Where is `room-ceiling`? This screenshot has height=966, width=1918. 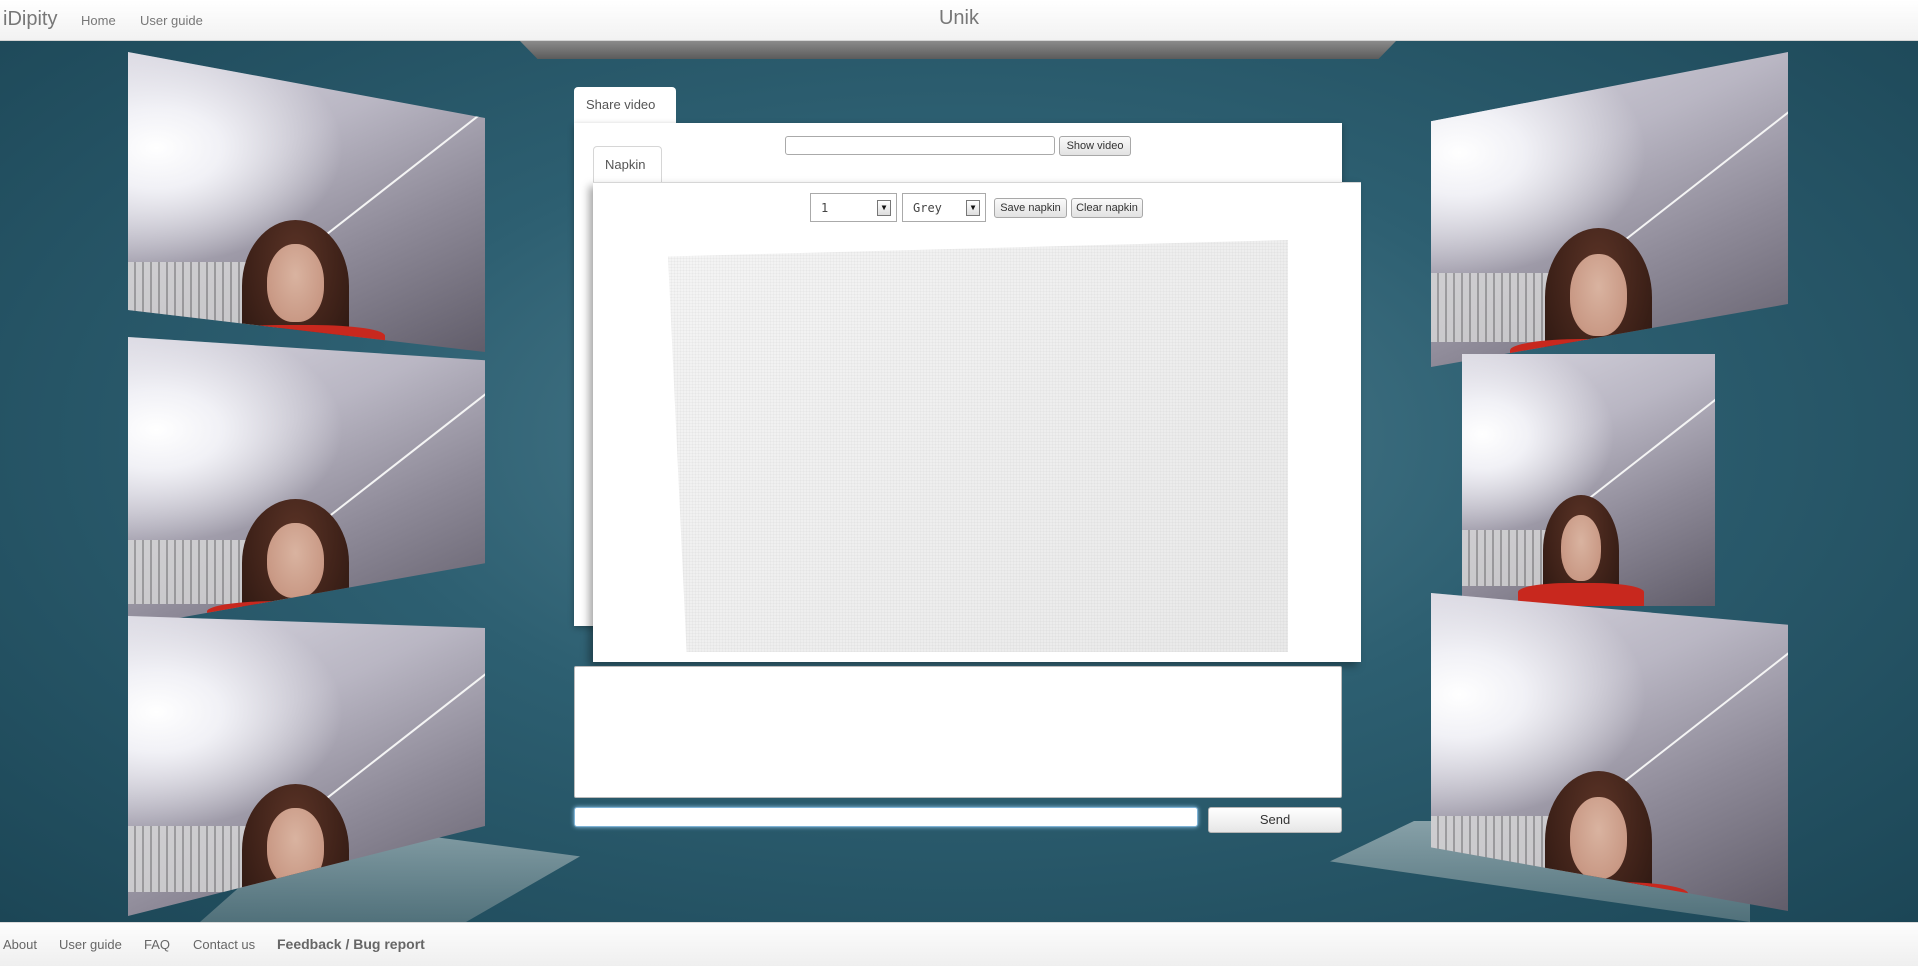
room-ceiling is located at coordinates (958, 50).